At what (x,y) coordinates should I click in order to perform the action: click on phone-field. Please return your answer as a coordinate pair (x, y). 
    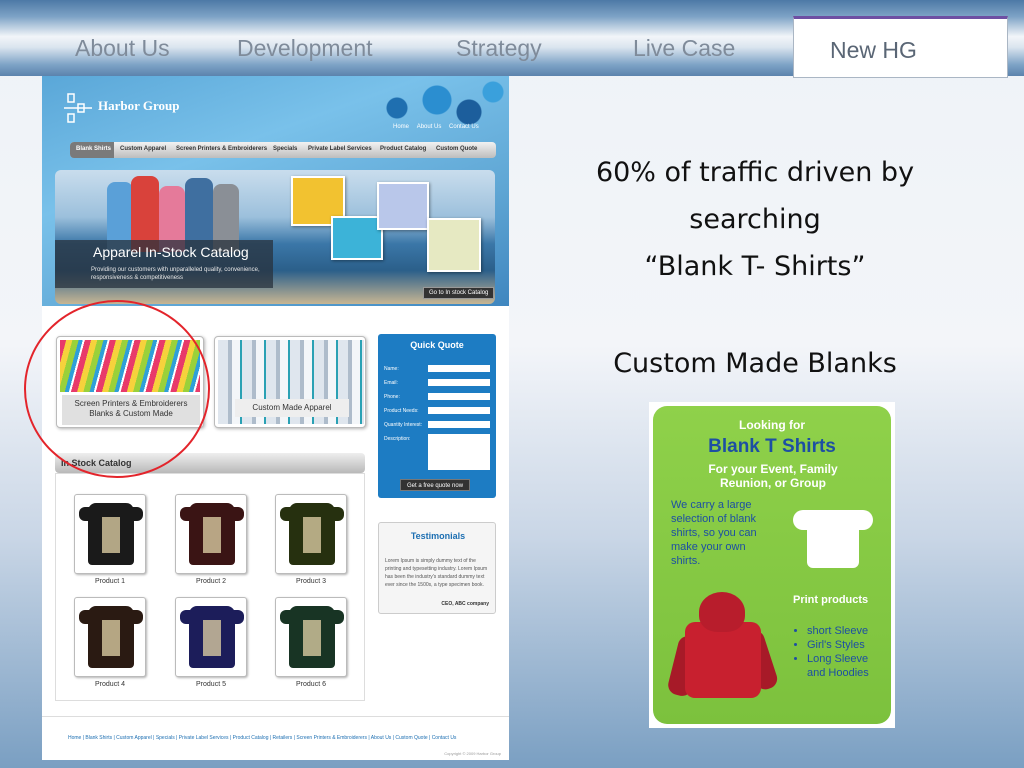
    Looking at the image, I should click on (459, 396).